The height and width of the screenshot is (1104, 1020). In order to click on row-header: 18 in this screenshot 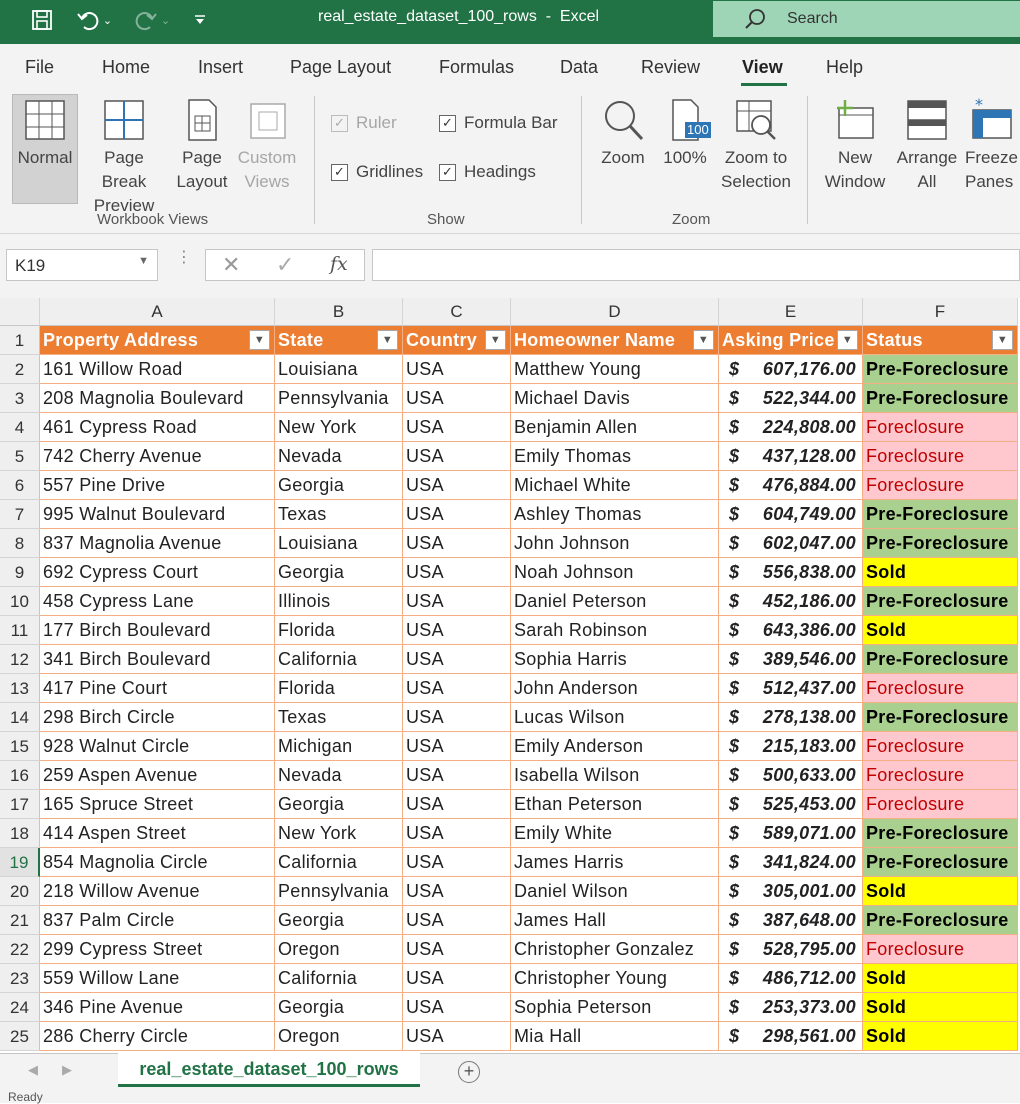, I will do `click(20, 833)`.